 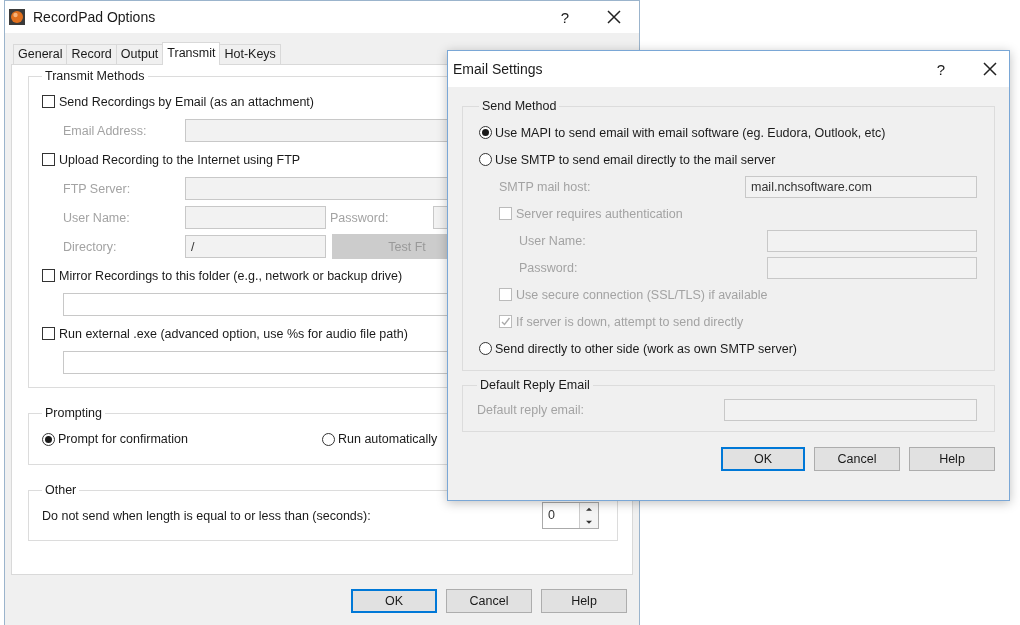 I want to click on checkbox-label: Mirror Recordings to this folder (e.g., network or backup drive), so click(x=231, y=275).